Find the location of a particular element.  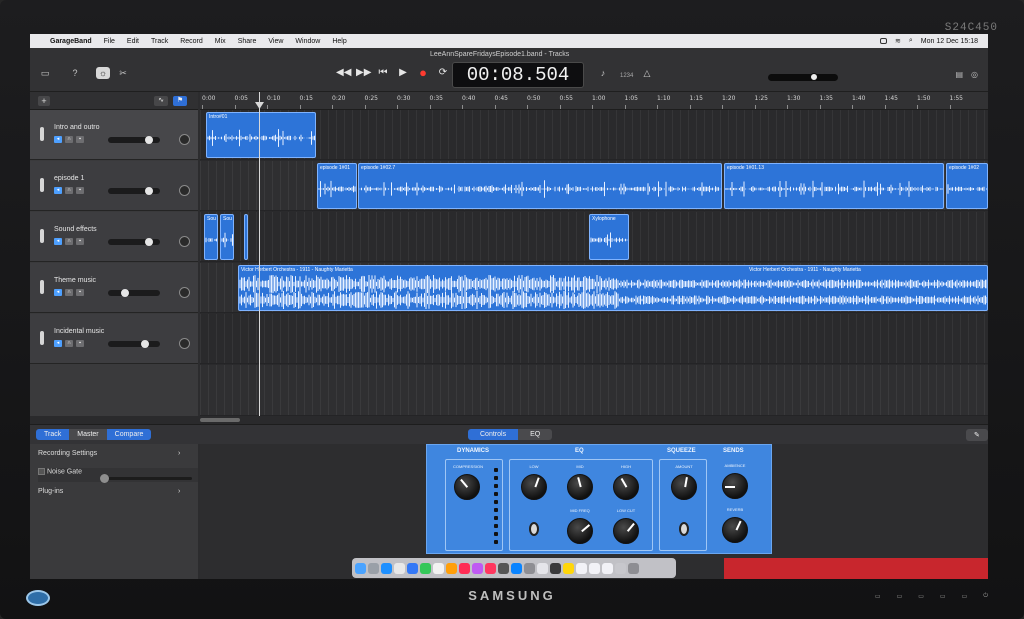

menu-item-file: File is located at coordinates (109, 41).